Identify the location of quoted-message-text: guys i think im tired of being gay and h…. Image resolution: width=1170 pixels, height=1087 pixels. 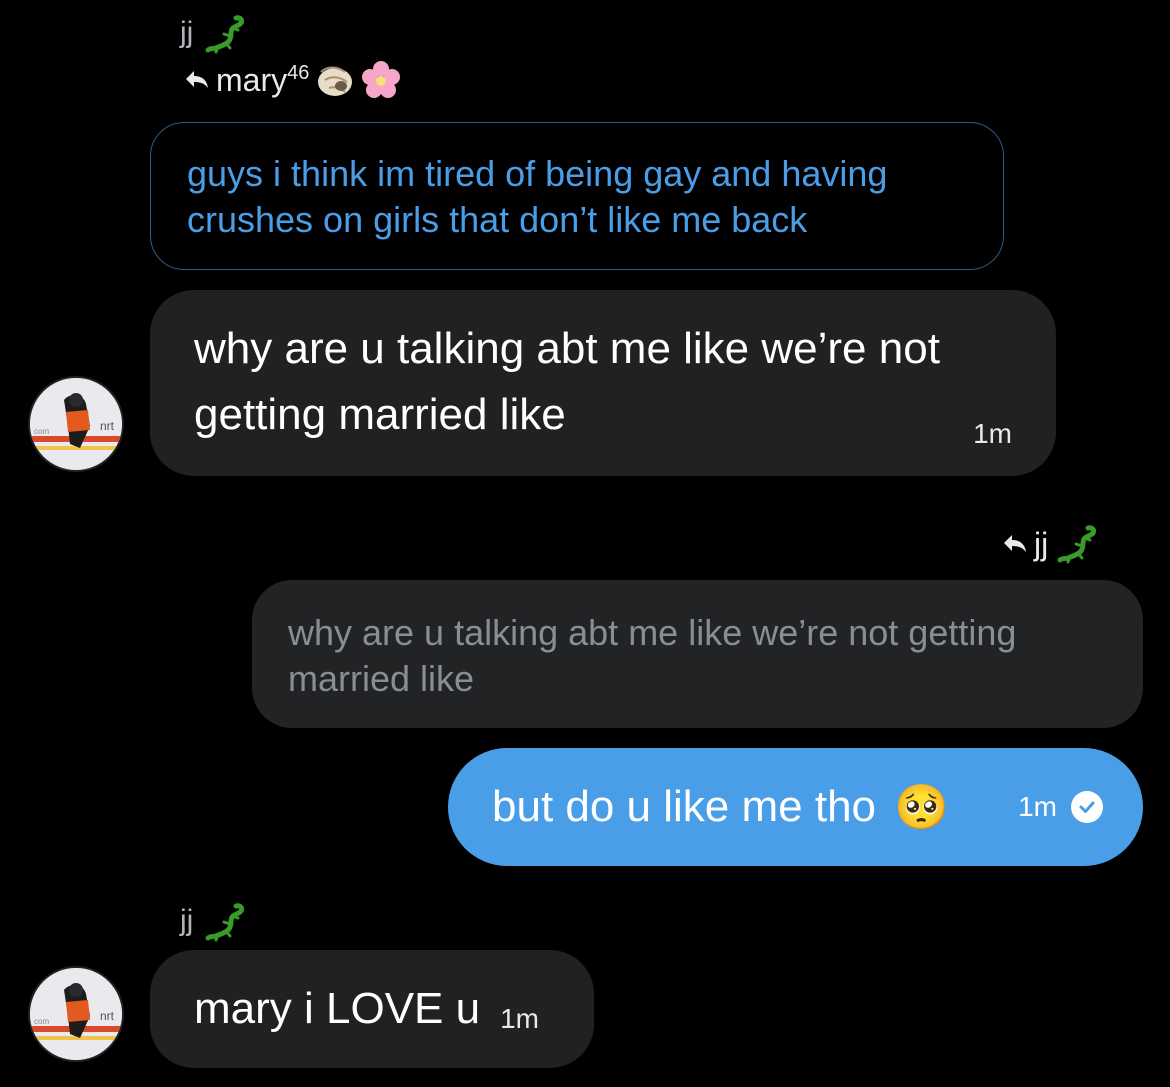
(537, 196).